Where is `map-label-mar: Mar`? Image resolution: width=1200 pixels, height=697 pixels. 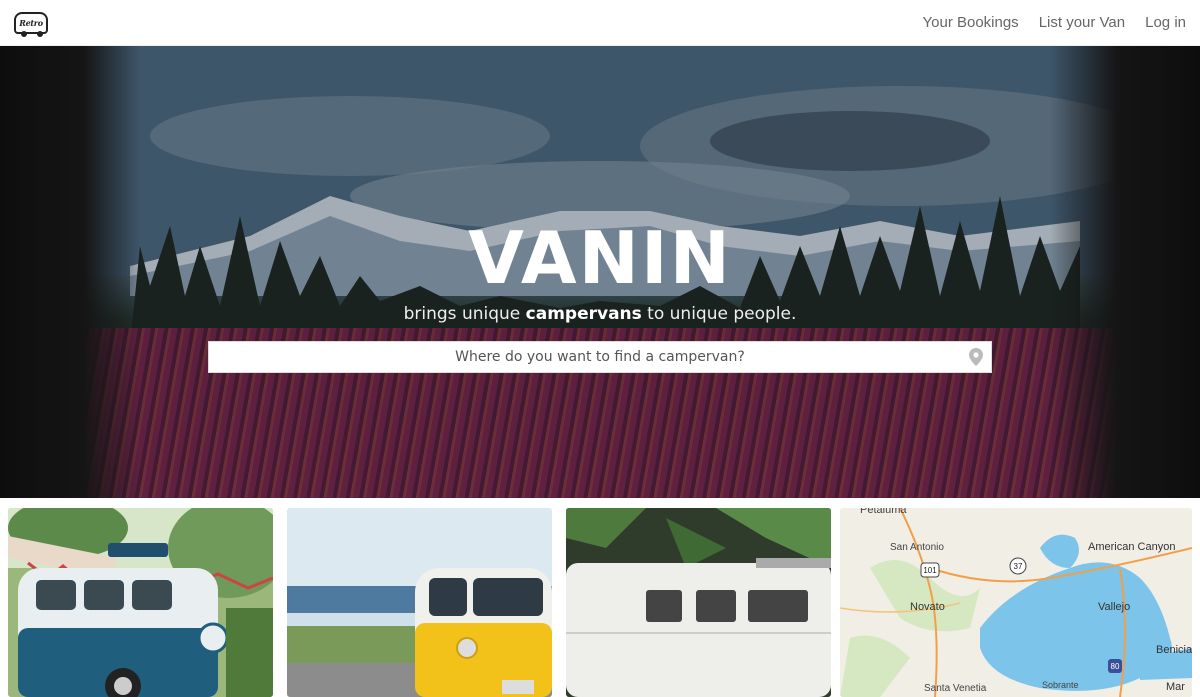 map-label-mar: Mar is located at coordinates (1175, 687).